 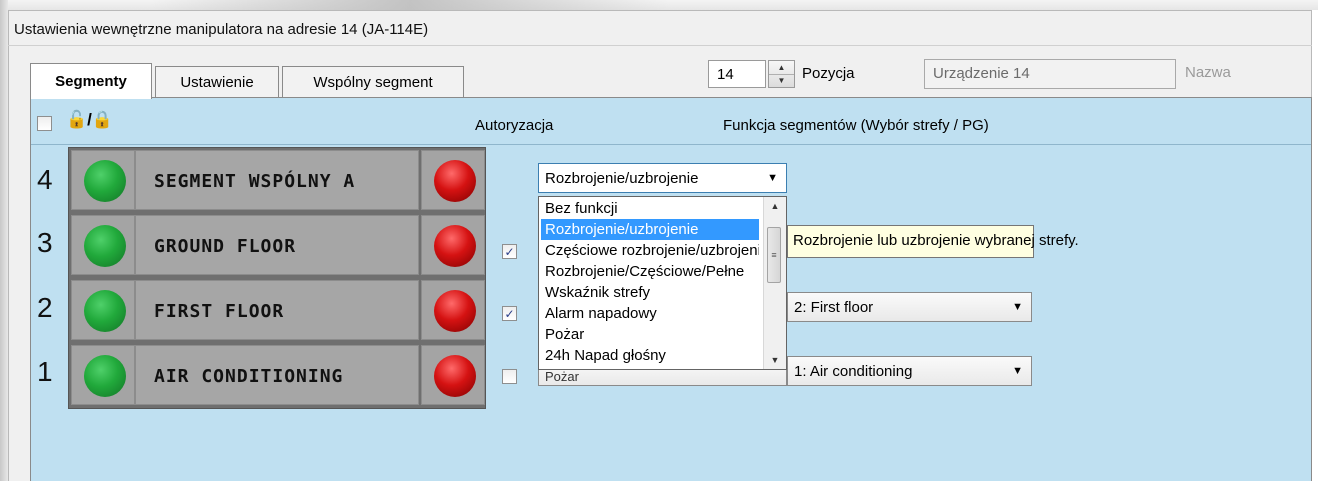 I want to click on segment-number-1: 1, so click(x=45, y=371).